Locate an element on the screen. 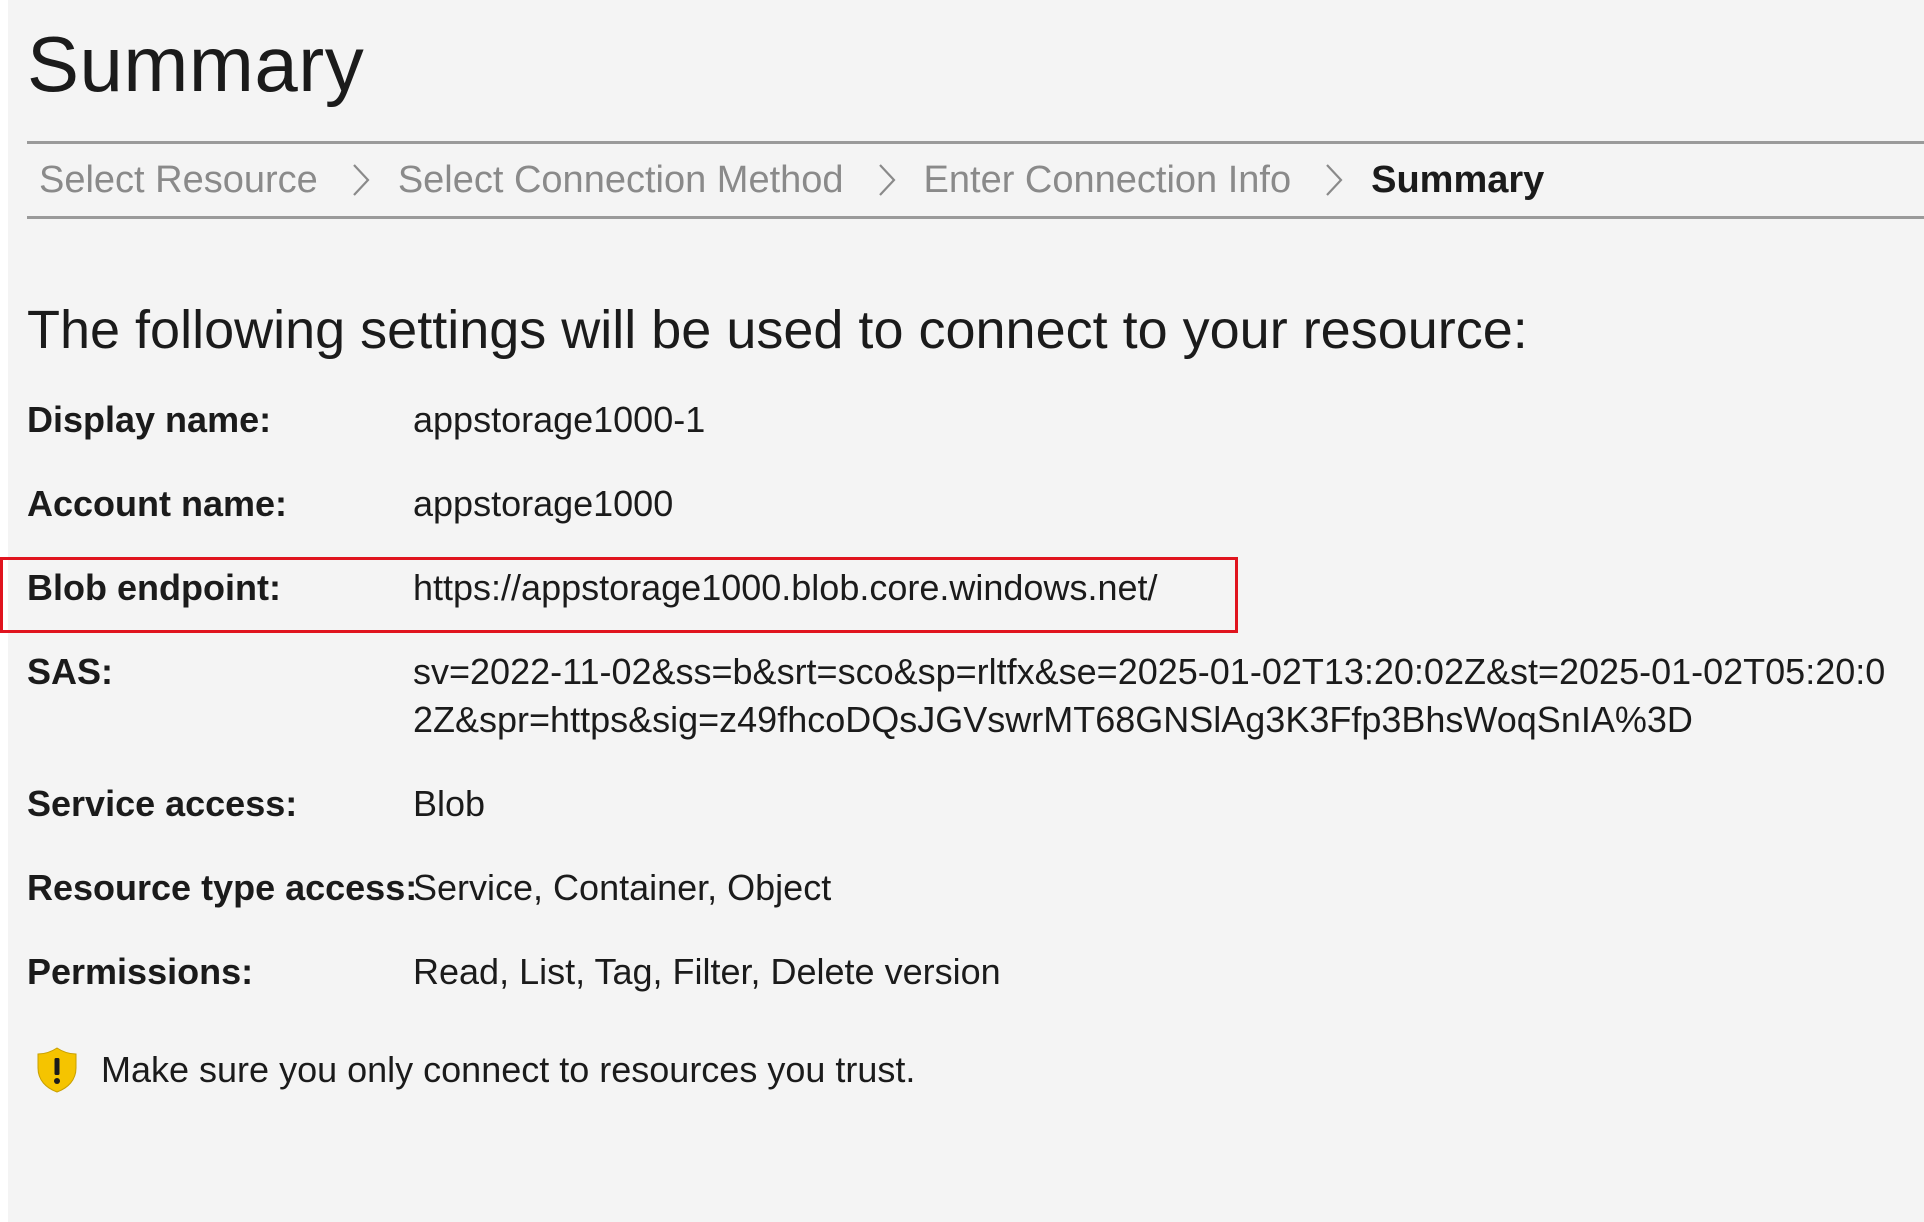 Image resolution: width=1924 pixels, height=1222 pixels. breadcrumb-step-enter-connection-info: Enter Connection Info is located at coordinates (1108, 180).